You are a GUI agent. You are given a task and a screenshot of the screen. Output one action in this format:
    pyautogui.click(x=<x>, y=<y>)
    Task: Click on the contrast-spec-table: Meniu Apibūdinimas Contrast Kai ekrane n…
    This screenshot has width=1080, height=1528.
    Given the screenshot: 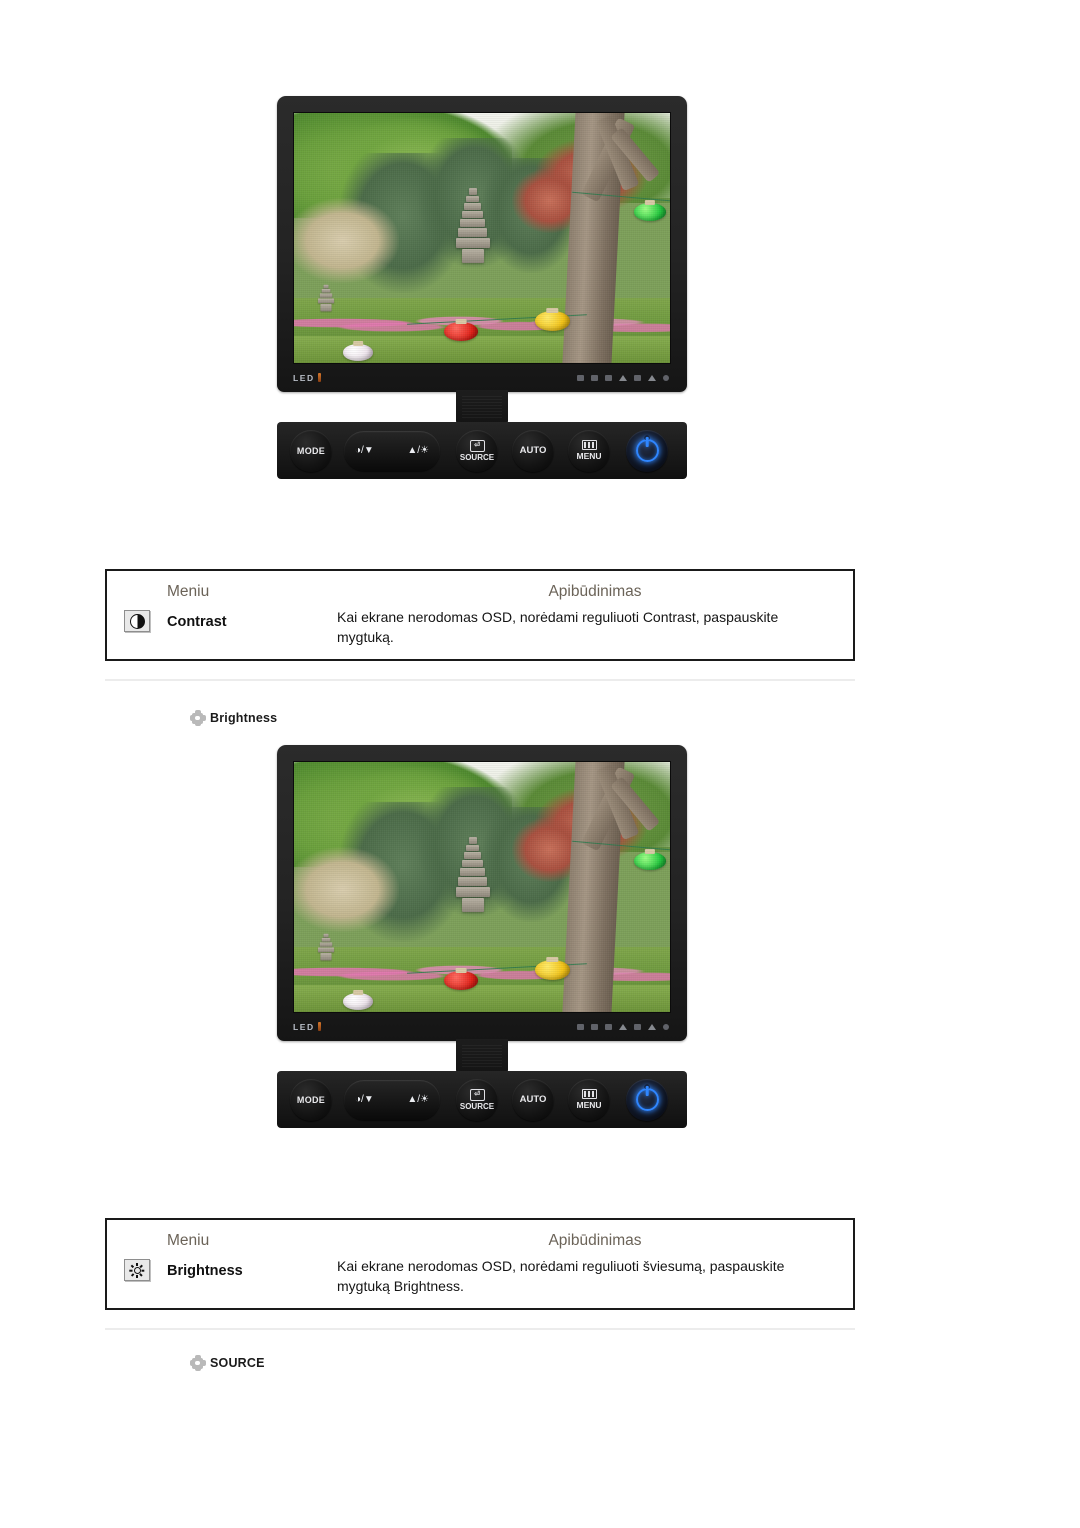 What is the action you would take?
    pyautogui.click(x=480, y=615)
    